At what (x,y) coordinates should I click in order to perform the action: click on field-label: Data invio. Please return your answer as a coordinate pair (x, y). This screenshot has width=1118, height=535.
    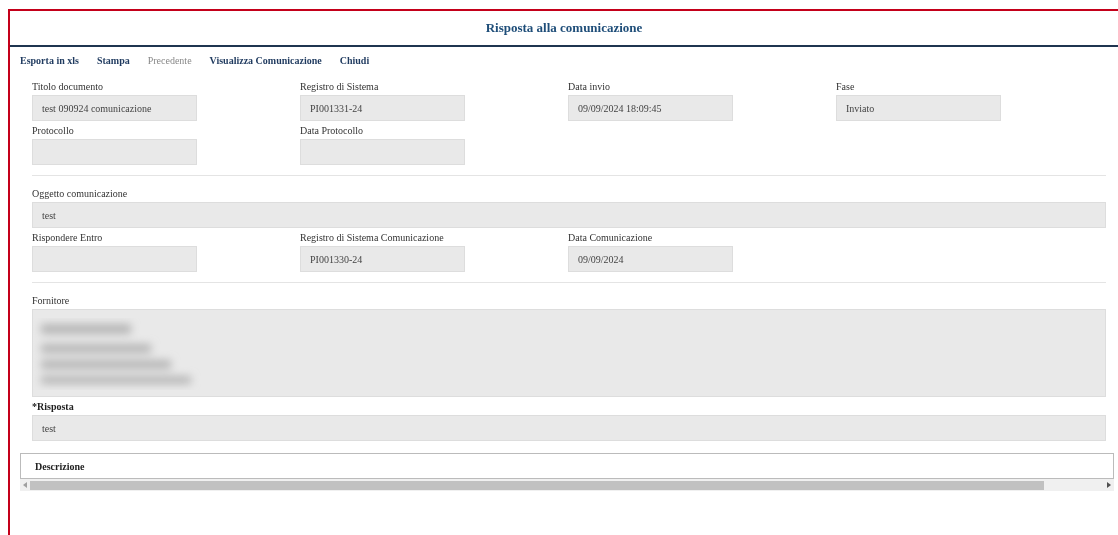
    Looking at the image, I should click on (589, 87).